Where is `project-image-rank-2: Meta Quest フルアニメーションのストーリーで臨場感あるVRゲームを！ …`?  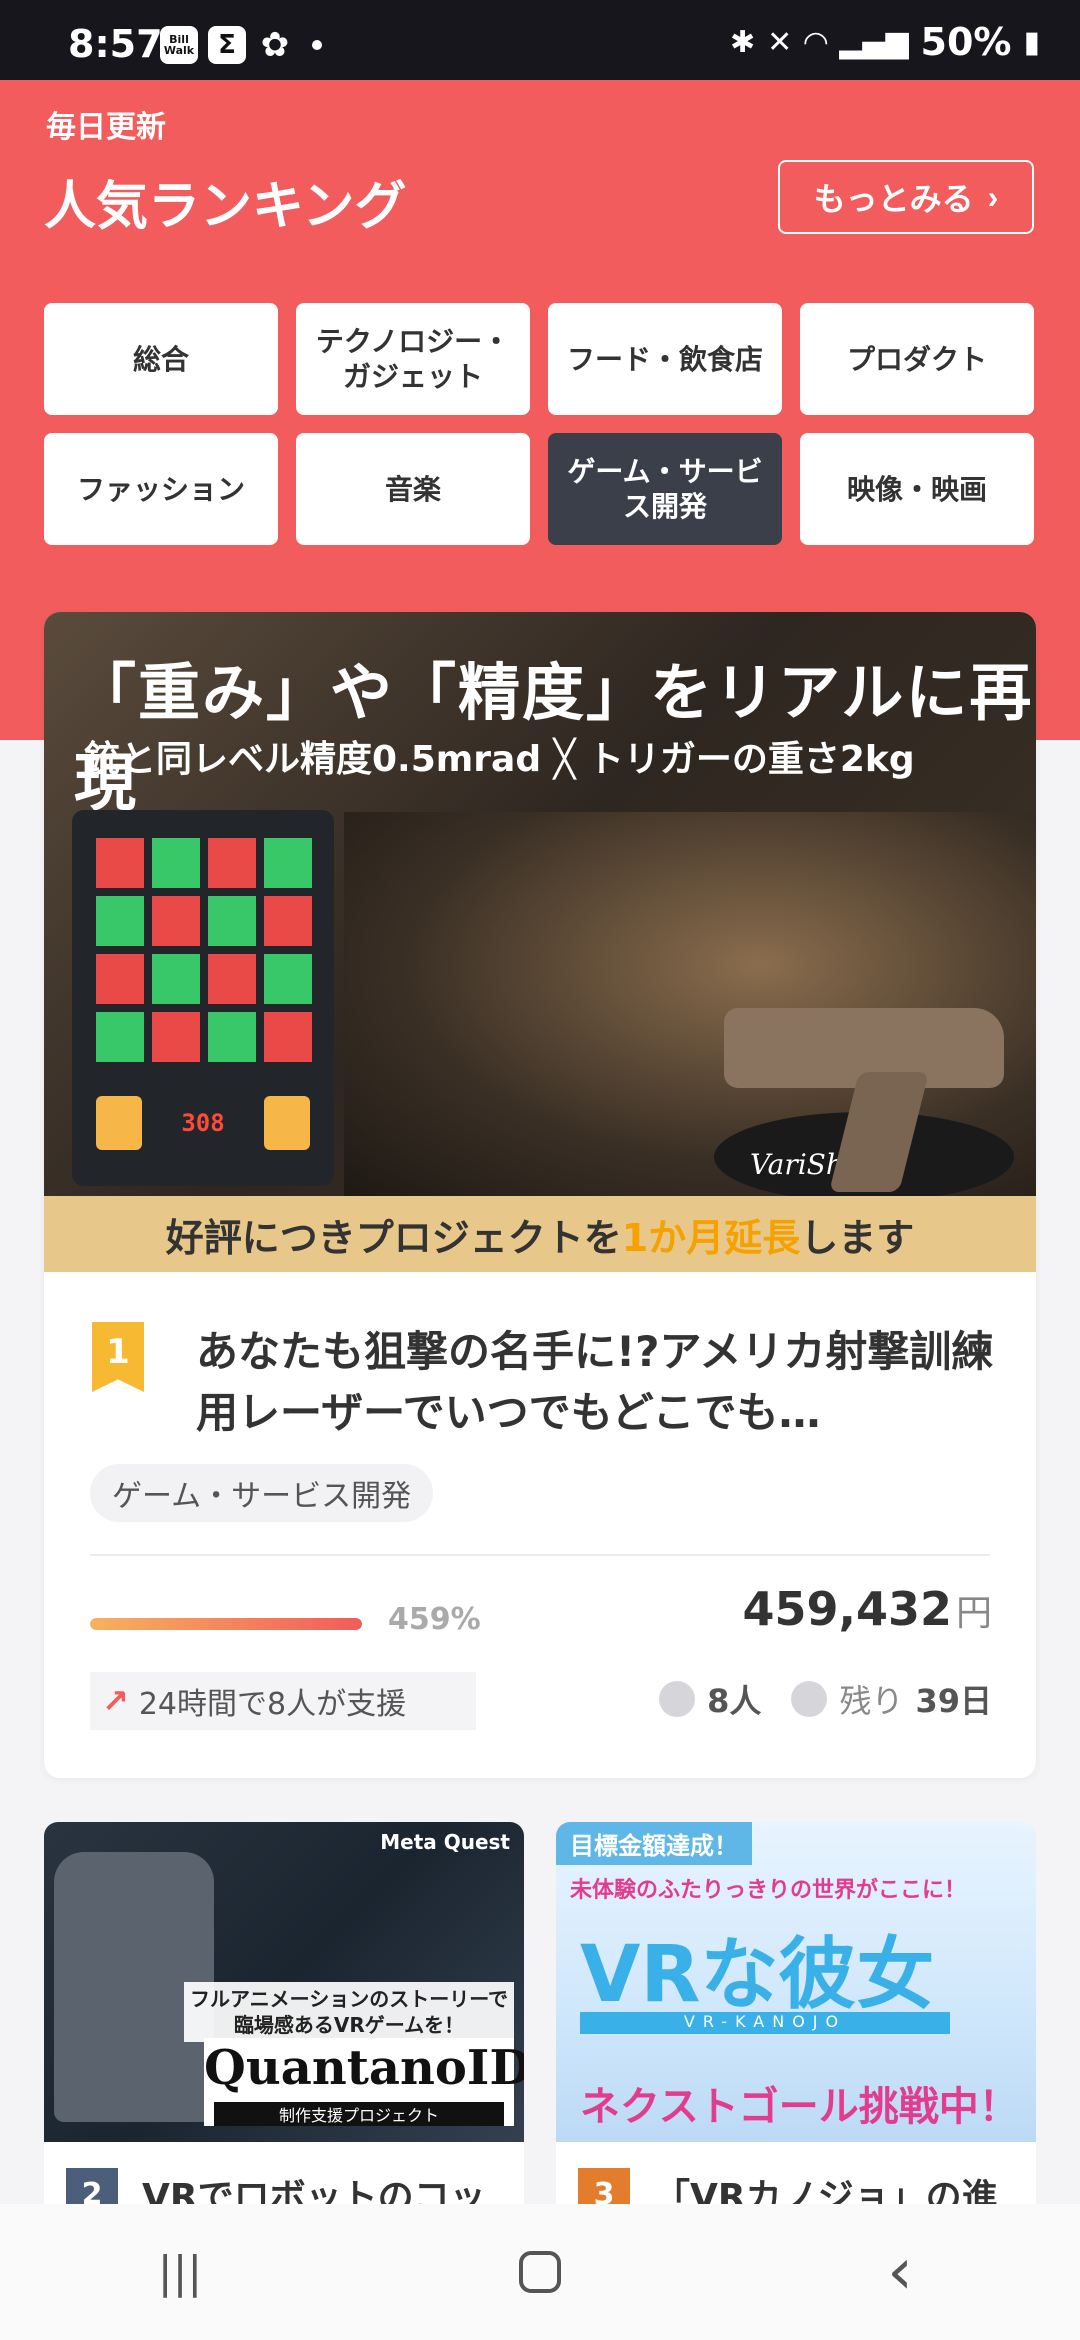 project-image-rank-2: Meta Quest フルアニメーションのストーリーで臨場感あるVRゲームを！ … is located at coordinates (284, 1982).